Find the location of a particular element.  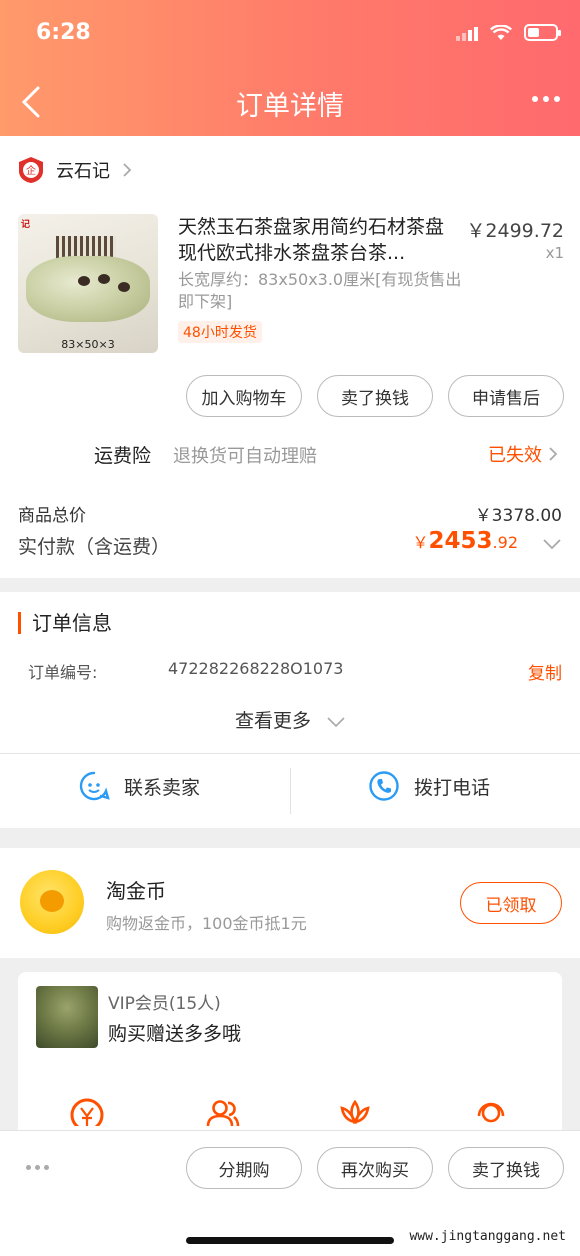

product-price: ￥2499.72 is located at coordinates (515, 231).